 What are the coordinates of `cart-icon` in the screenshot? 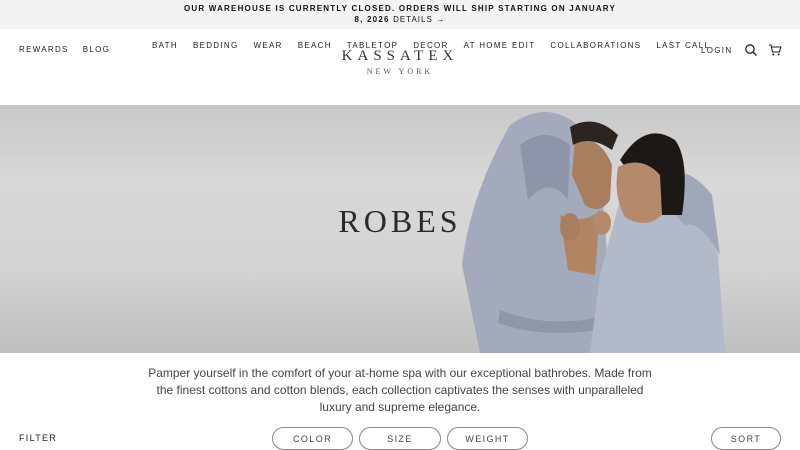 It's located at (775, 50).